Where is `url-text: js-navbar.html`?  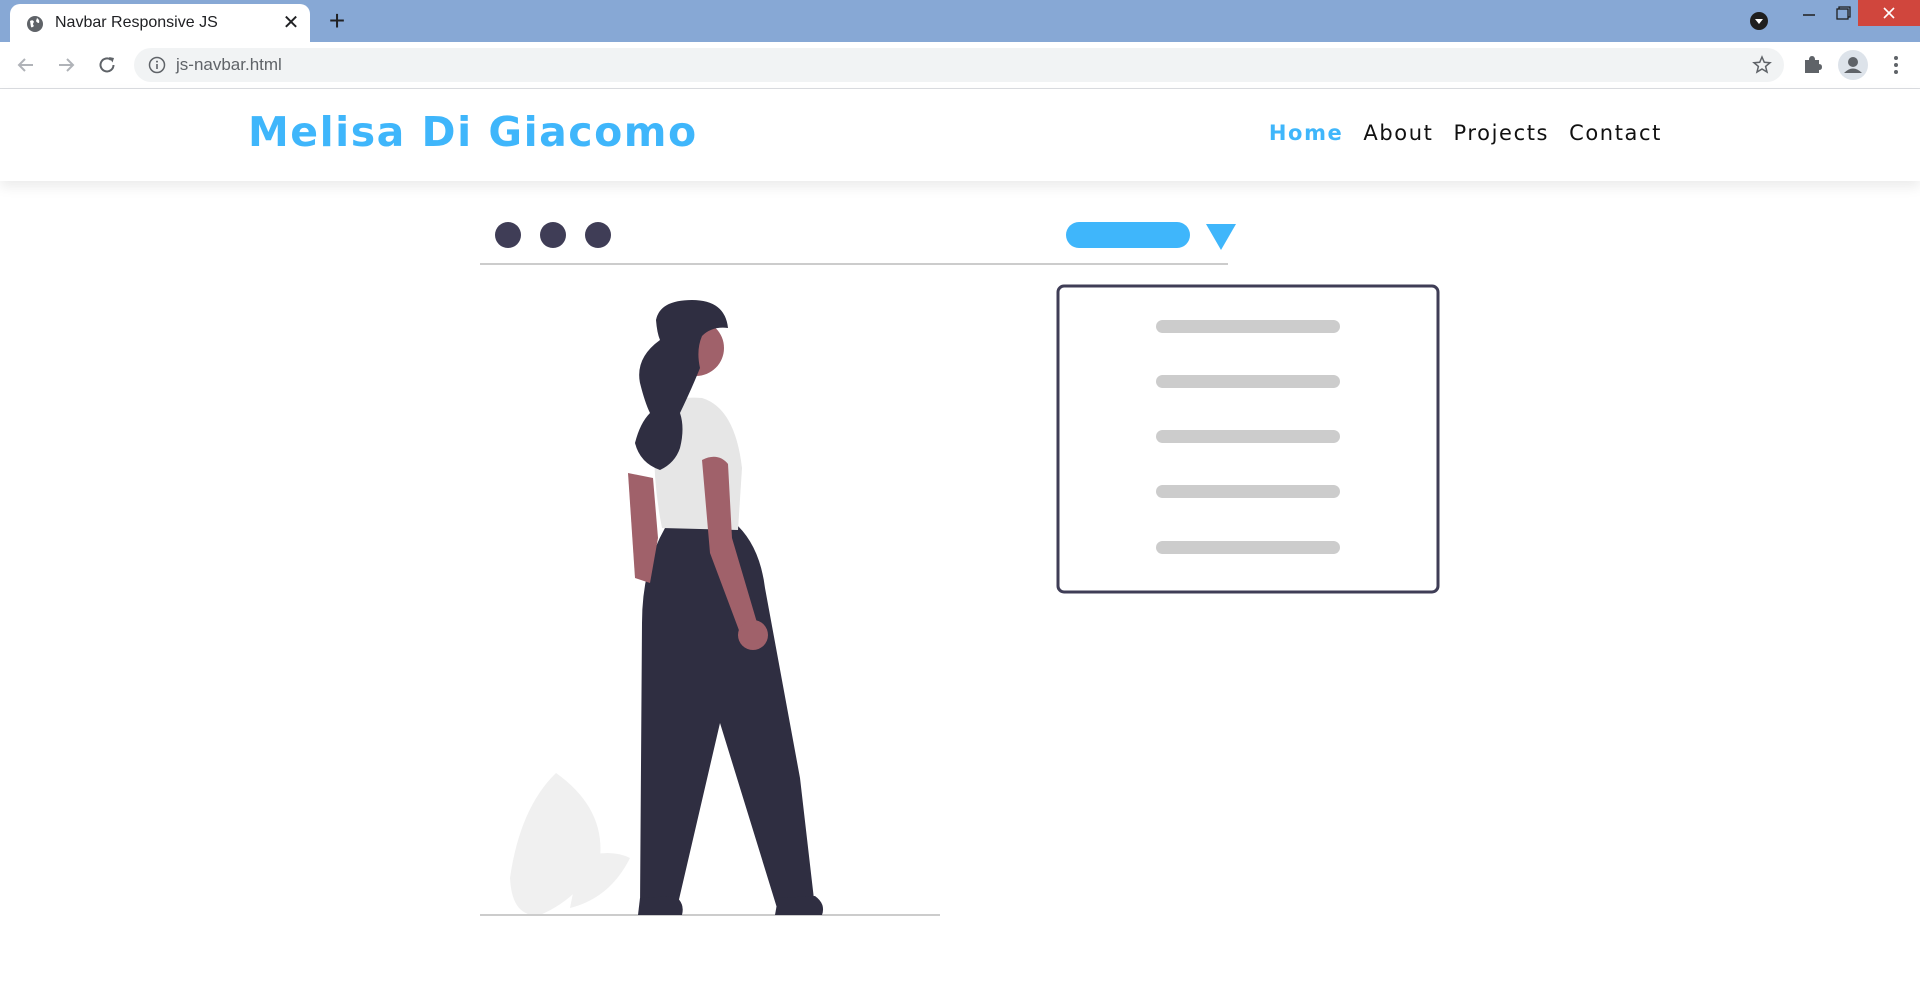
url-text: js-navbar.html is located at coordinates (229, 65).